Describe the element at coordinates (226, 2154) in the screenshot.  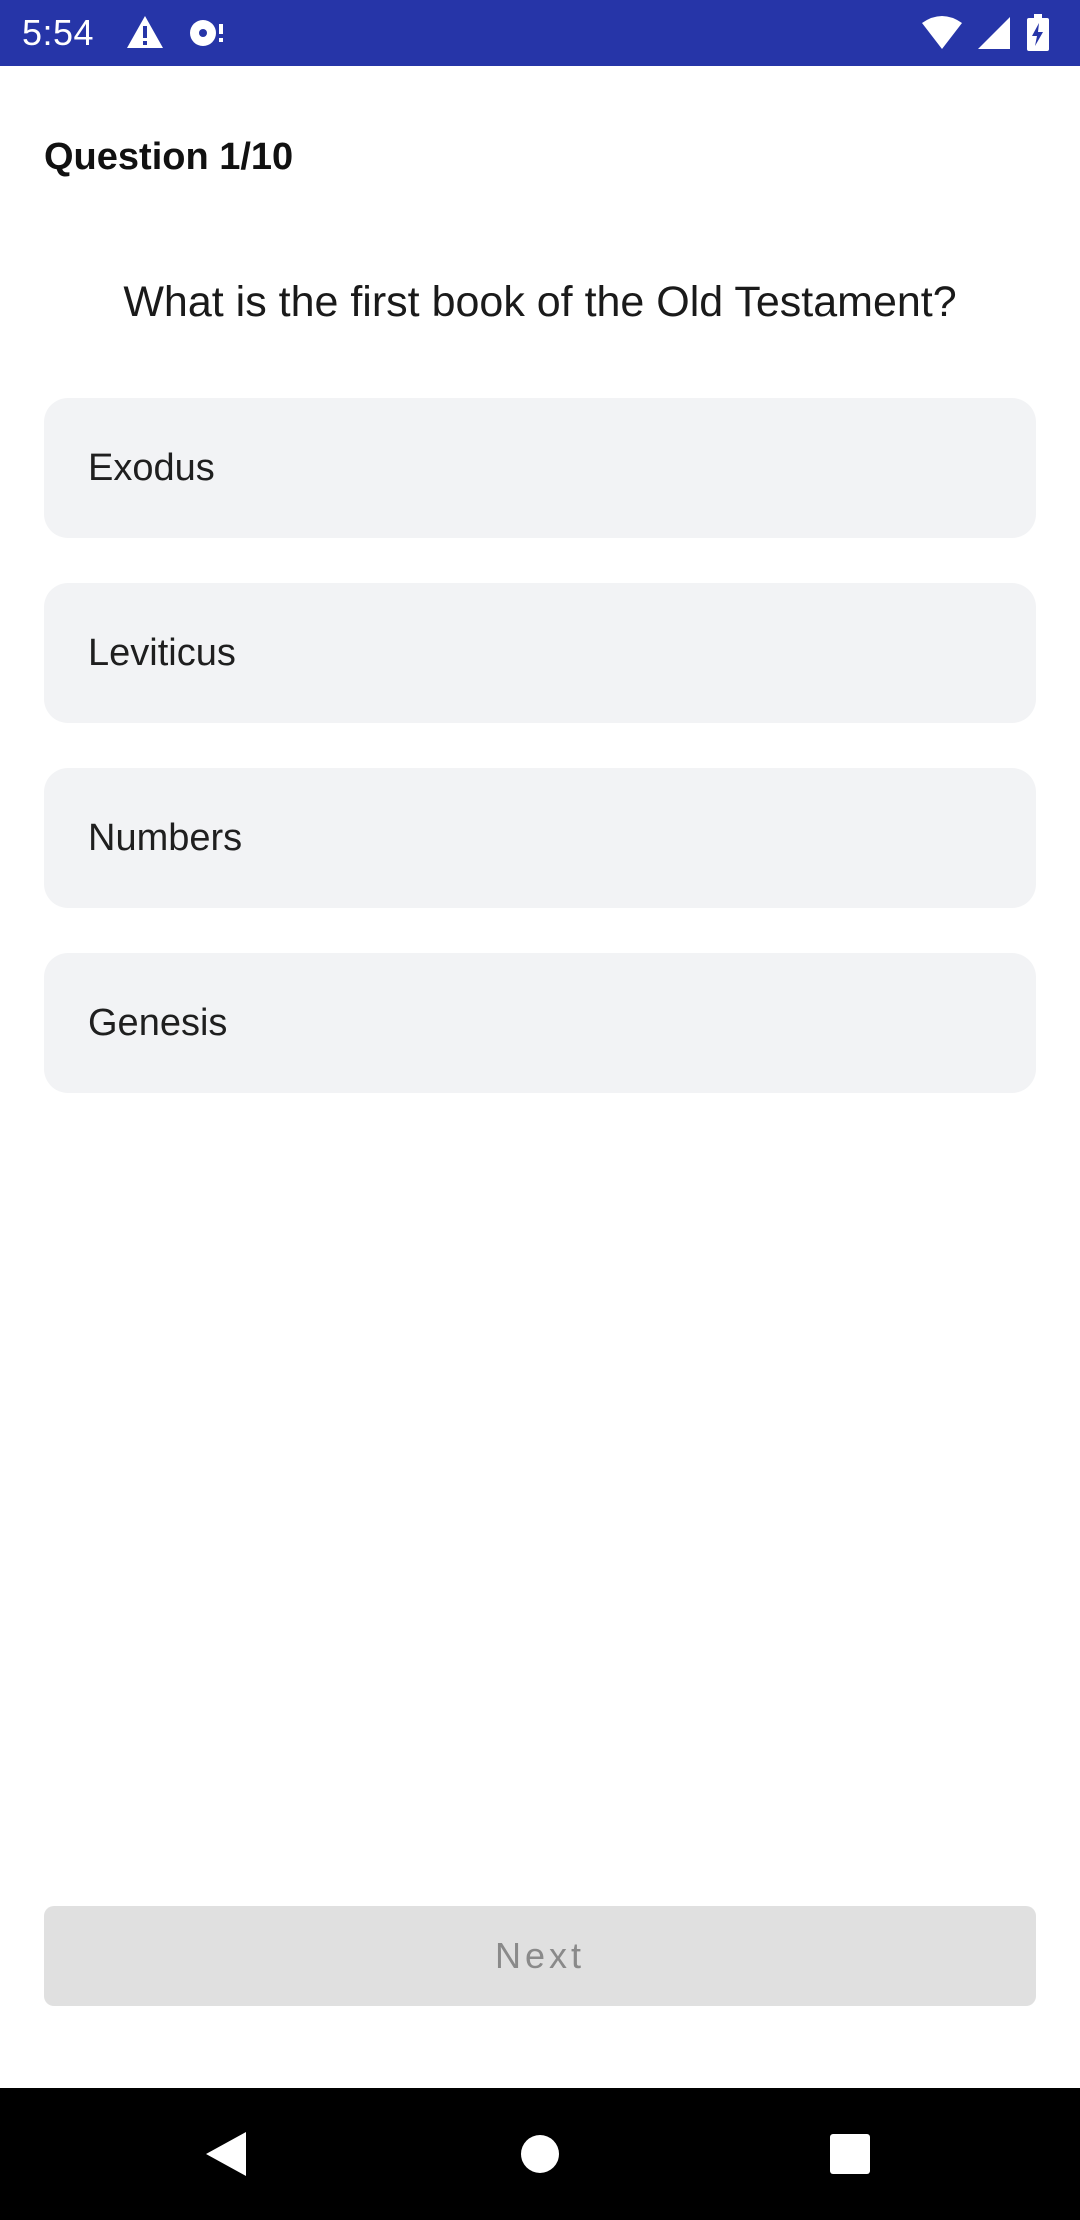
I see `back-icon` at that location.